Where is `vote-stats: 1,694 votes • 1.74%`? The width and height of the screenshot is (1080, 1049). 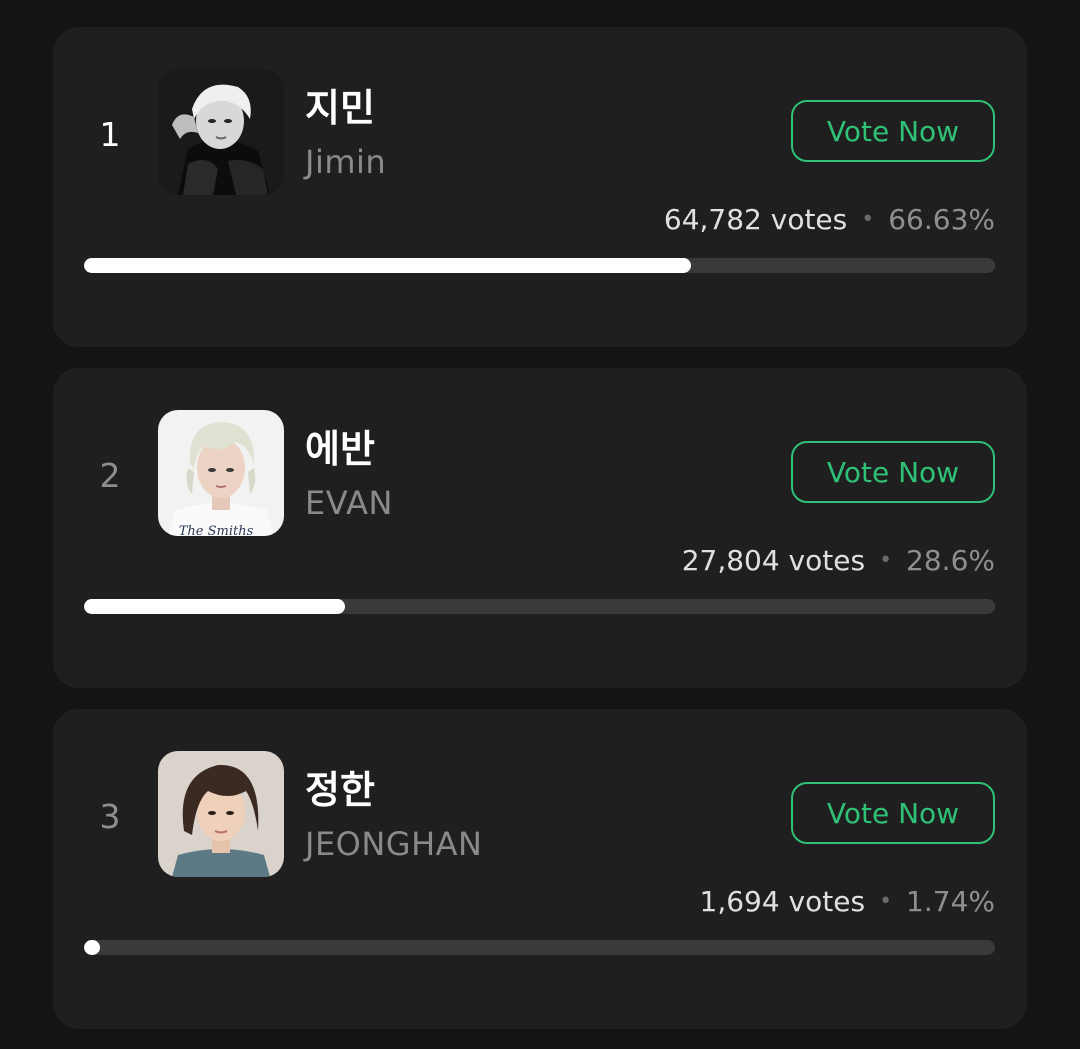
vote-stats: 1,694 votes • 1.74% is located at coordinates (848, 901).